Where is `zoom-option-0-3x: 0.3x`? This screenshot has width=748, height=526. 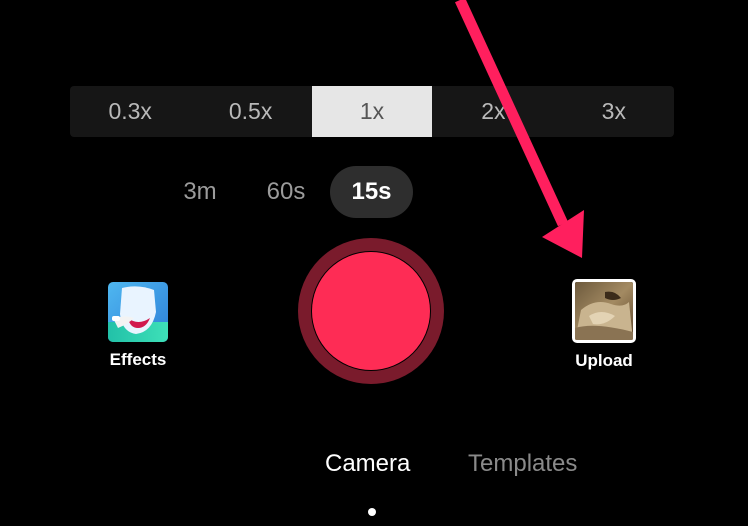 zoom-option-0-3x: 0.3x is located at coordinates (130, 111).